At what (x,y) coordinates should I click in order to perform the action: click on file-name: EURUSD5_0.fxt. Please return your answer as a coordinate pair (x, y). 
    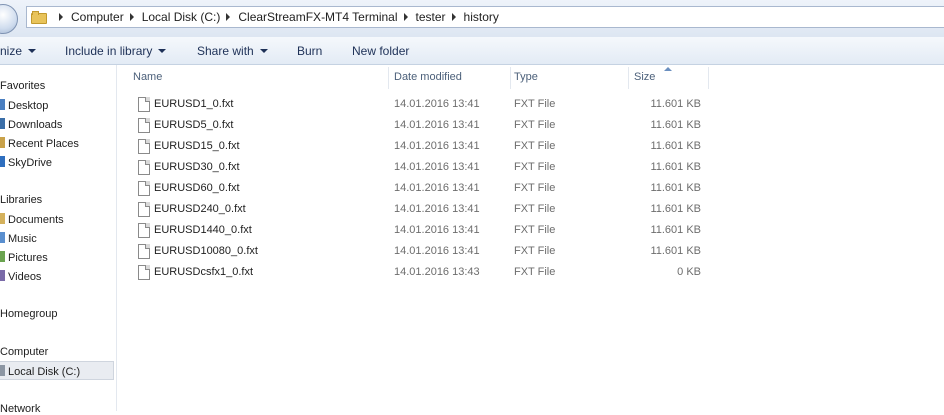
    Looking at the image, I should click on (194, 125).